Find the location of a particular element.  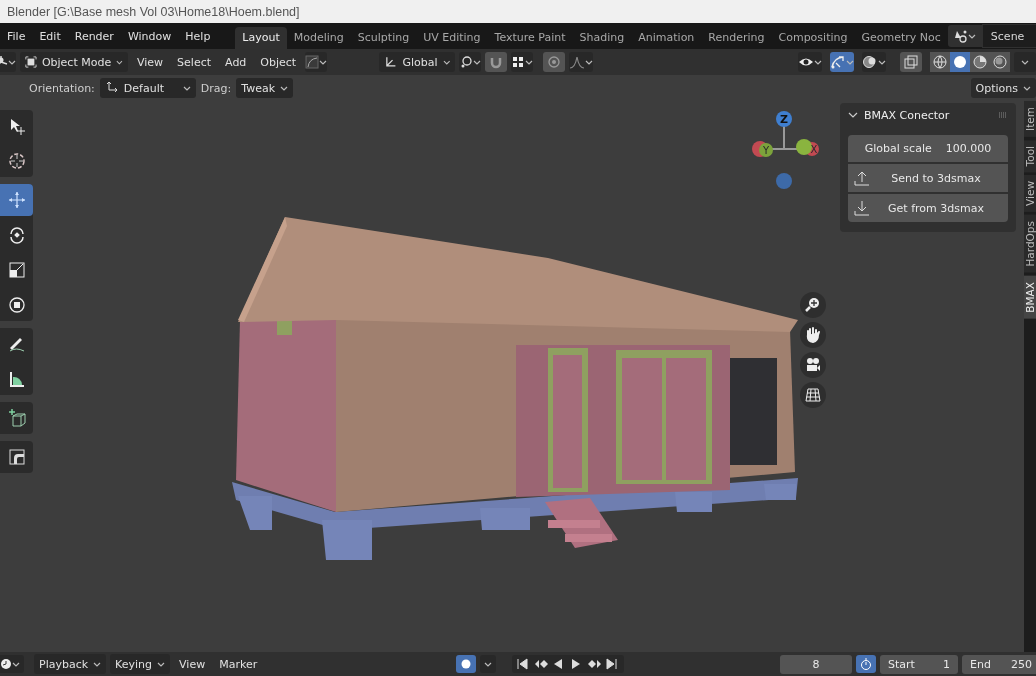

menu-item: Render is located at coordinates (94, 36).